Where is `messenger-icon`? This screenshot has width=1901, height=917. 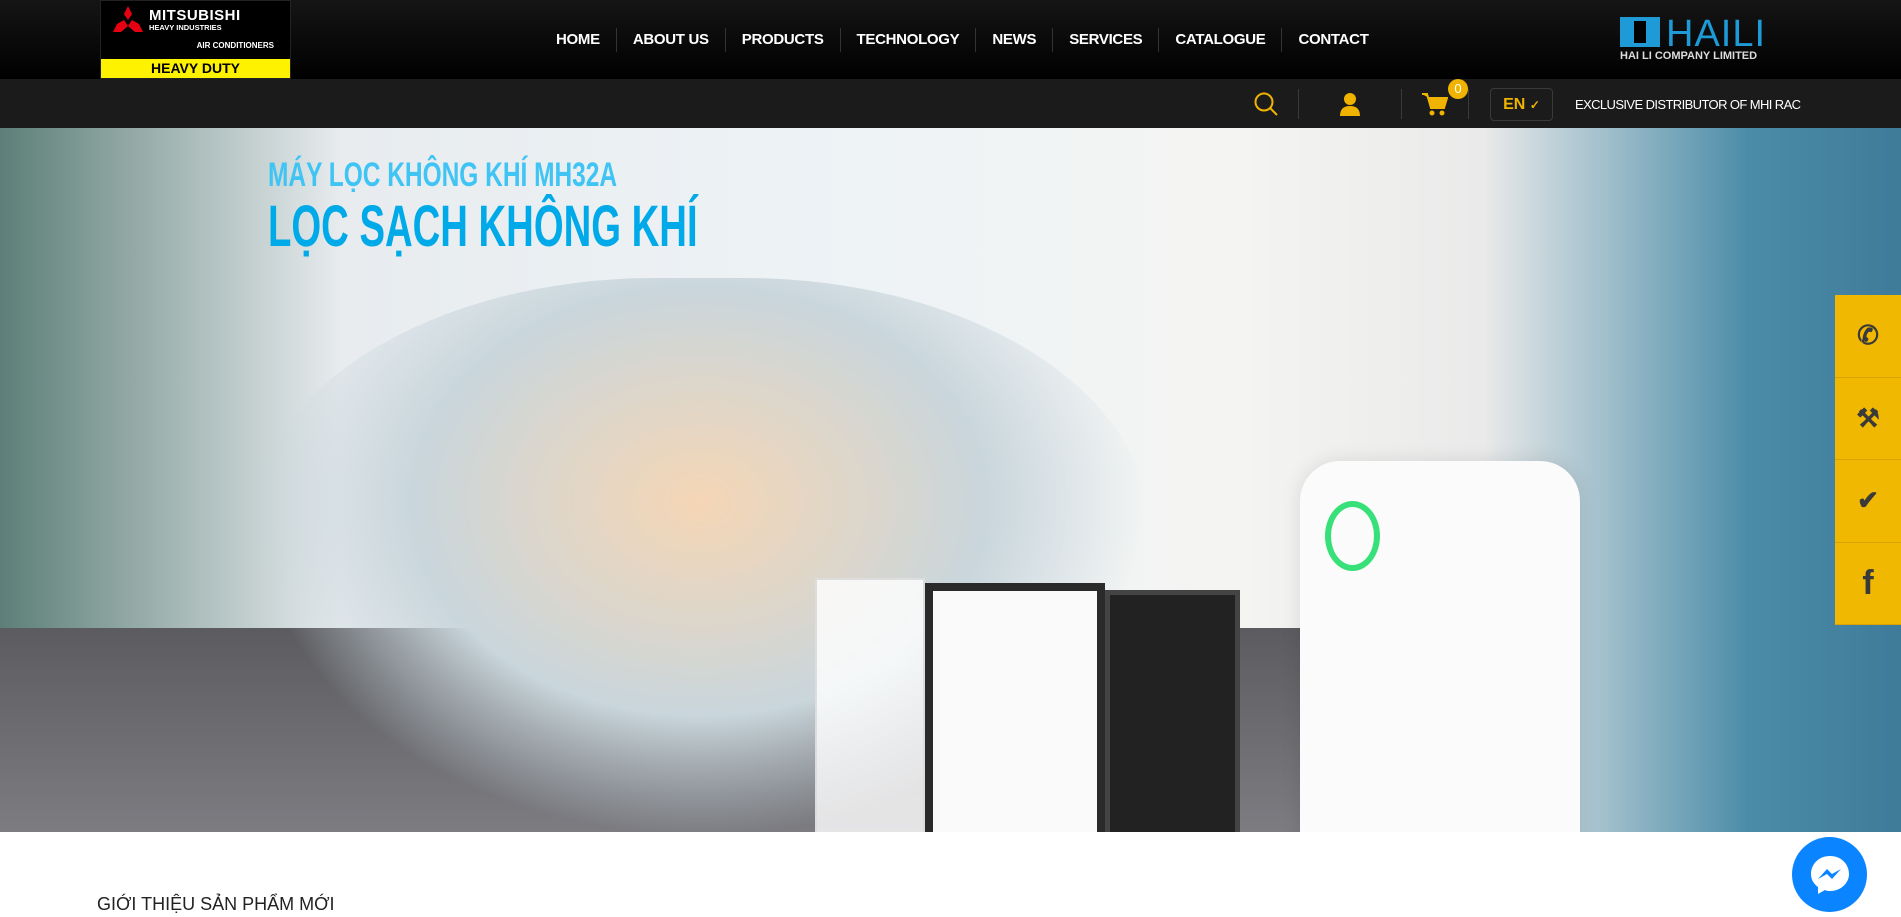 messenger-icon is located at coordinates (1829, 874).